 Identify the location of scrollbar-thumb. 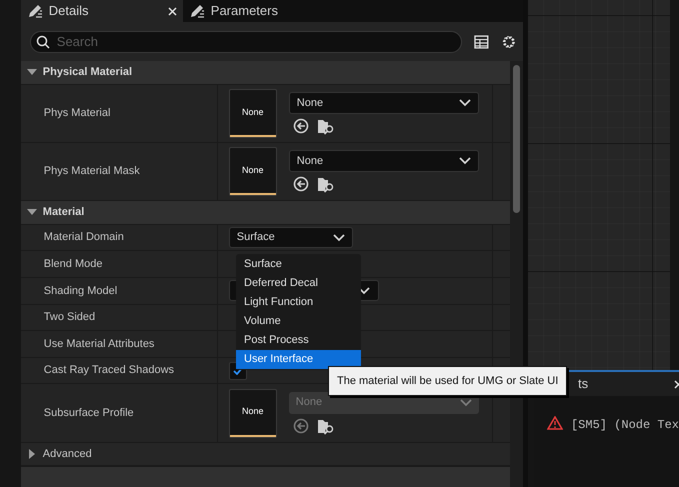
(516, 139).